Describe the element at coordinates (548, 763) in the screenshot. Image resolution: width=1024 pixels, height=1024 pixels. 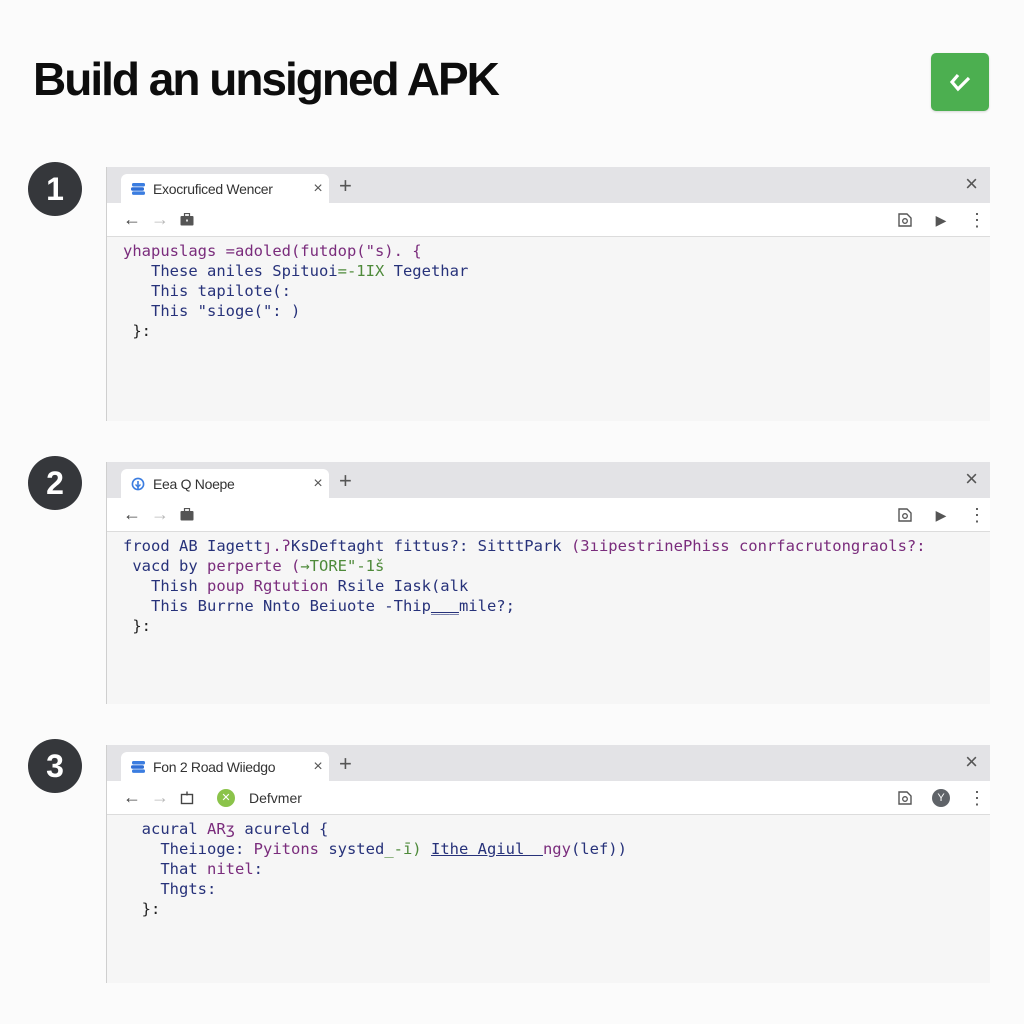
I see `tab-strip: Fon 2 Road Wiiedgo × + ×` at that location.